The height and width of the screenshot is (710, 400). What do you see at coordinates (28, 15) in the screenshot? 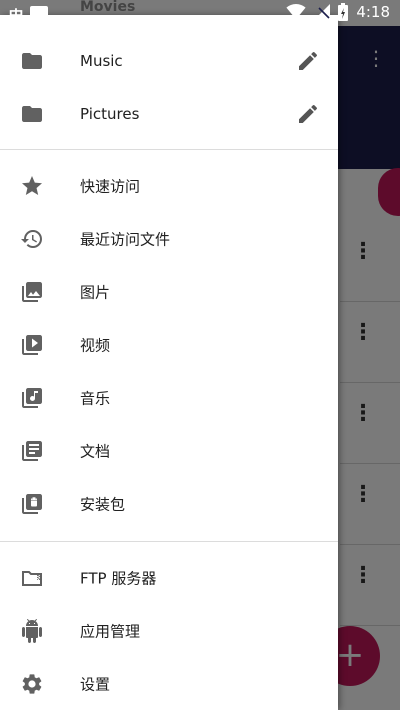
I see `status-notifications: 忠` at bounding box center [28, 15].